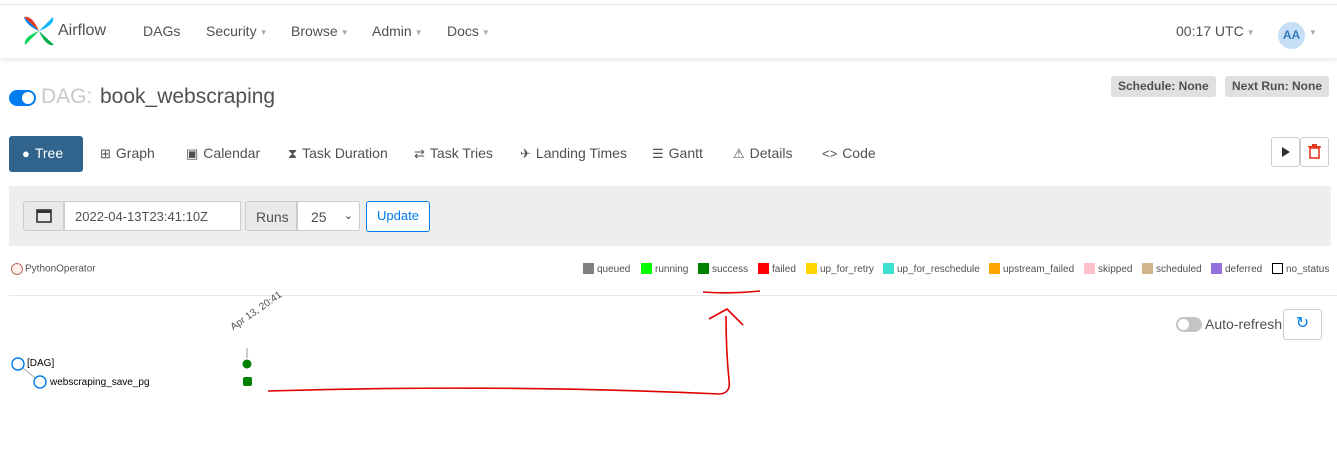  I want to click on datetime-picker-button, so click(43, 216).